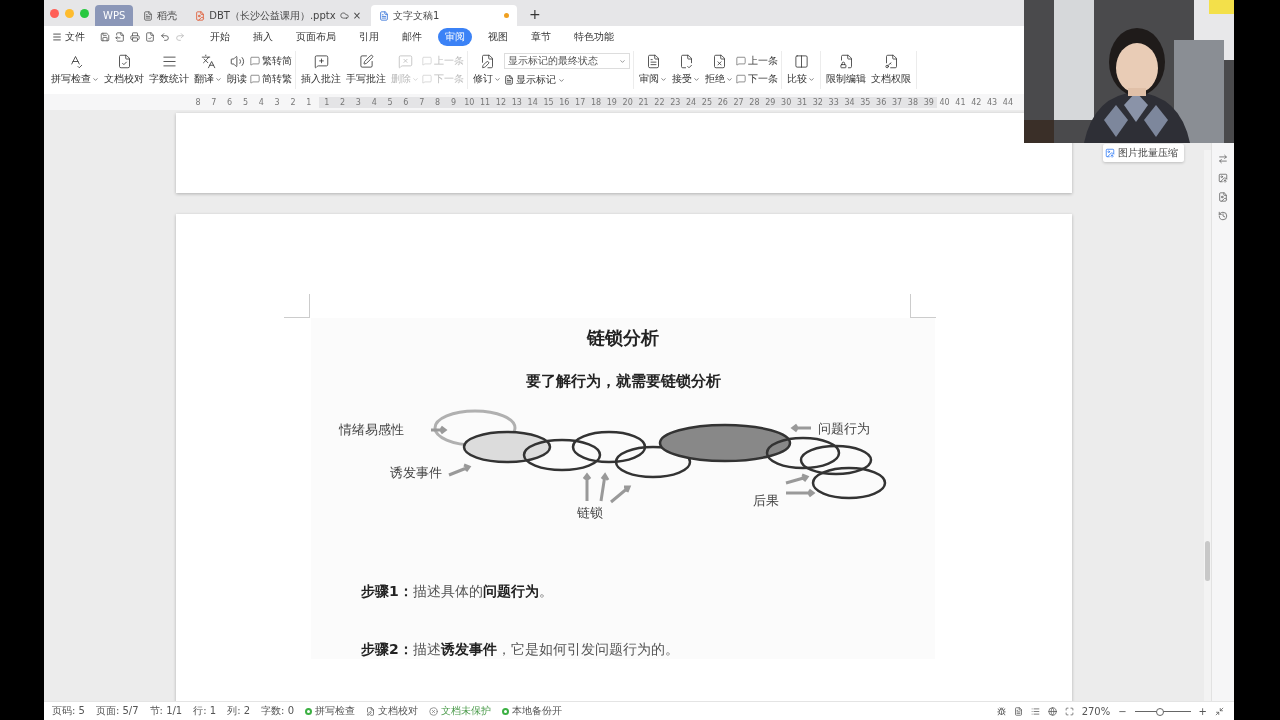 Image resolution: width=1280 pixels, height=720 pixels. I want to click on status-field: 页面: 5/7, so click(117, 711).